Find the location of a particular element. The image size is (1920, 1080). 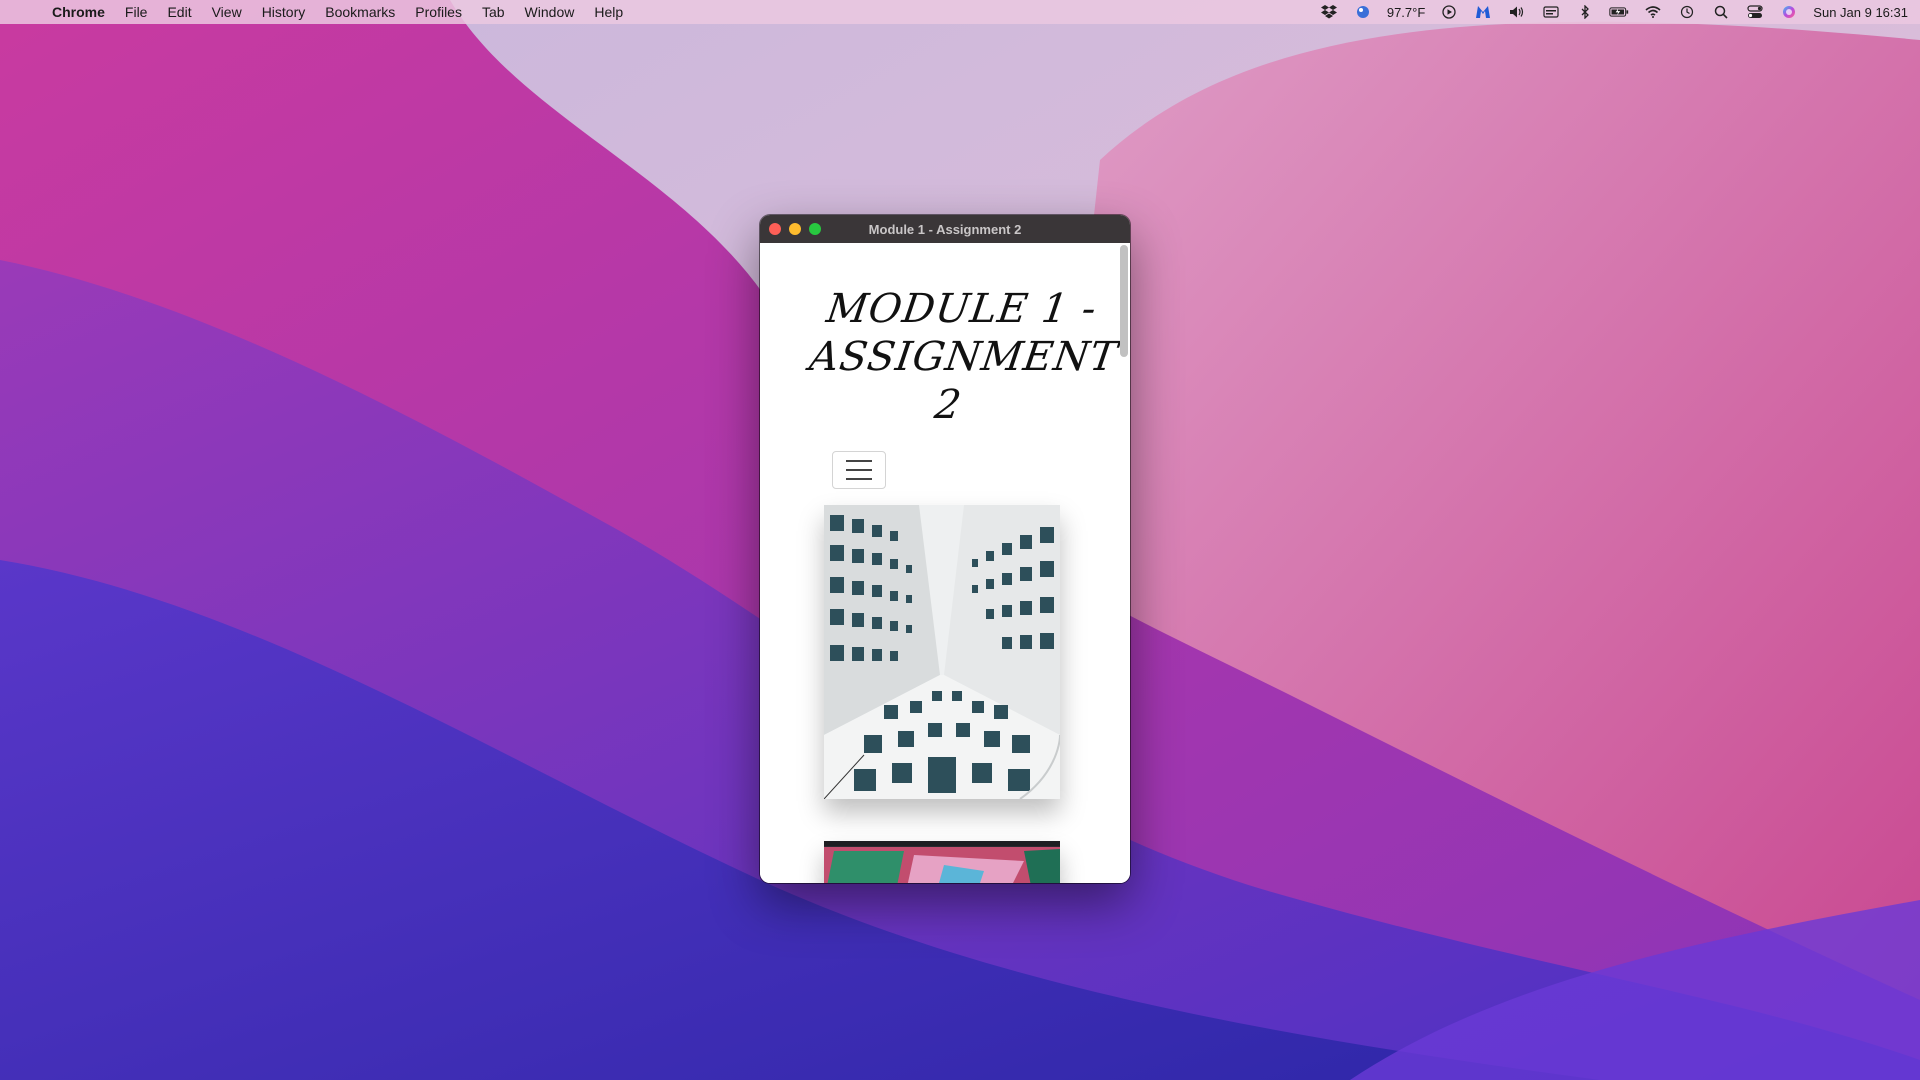

menu-bookmarks: Bookmarks is located at coordinates (360, 12).